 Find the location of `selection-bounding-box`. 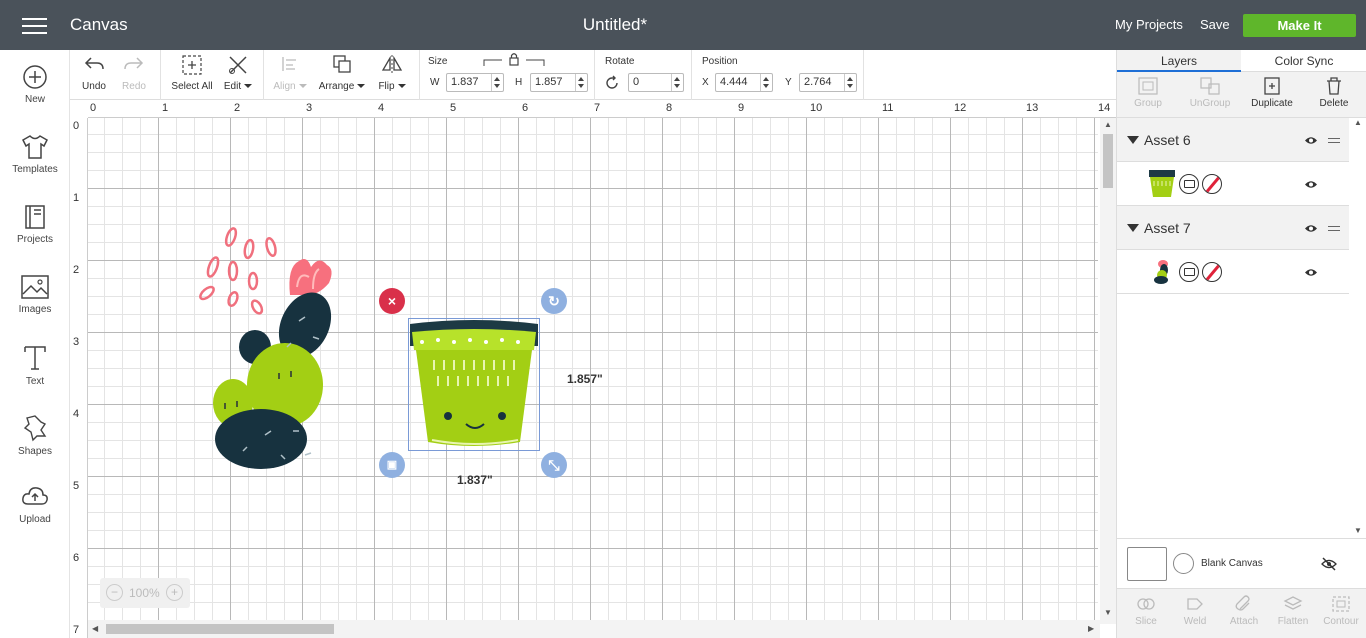

selection-bounding-box is located at coordinates (474, 384).